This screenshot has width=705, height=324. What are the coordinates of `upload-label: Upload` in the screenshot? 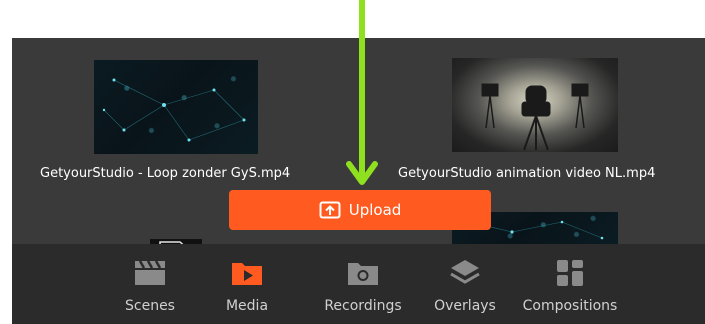 It's located at (375, 210).